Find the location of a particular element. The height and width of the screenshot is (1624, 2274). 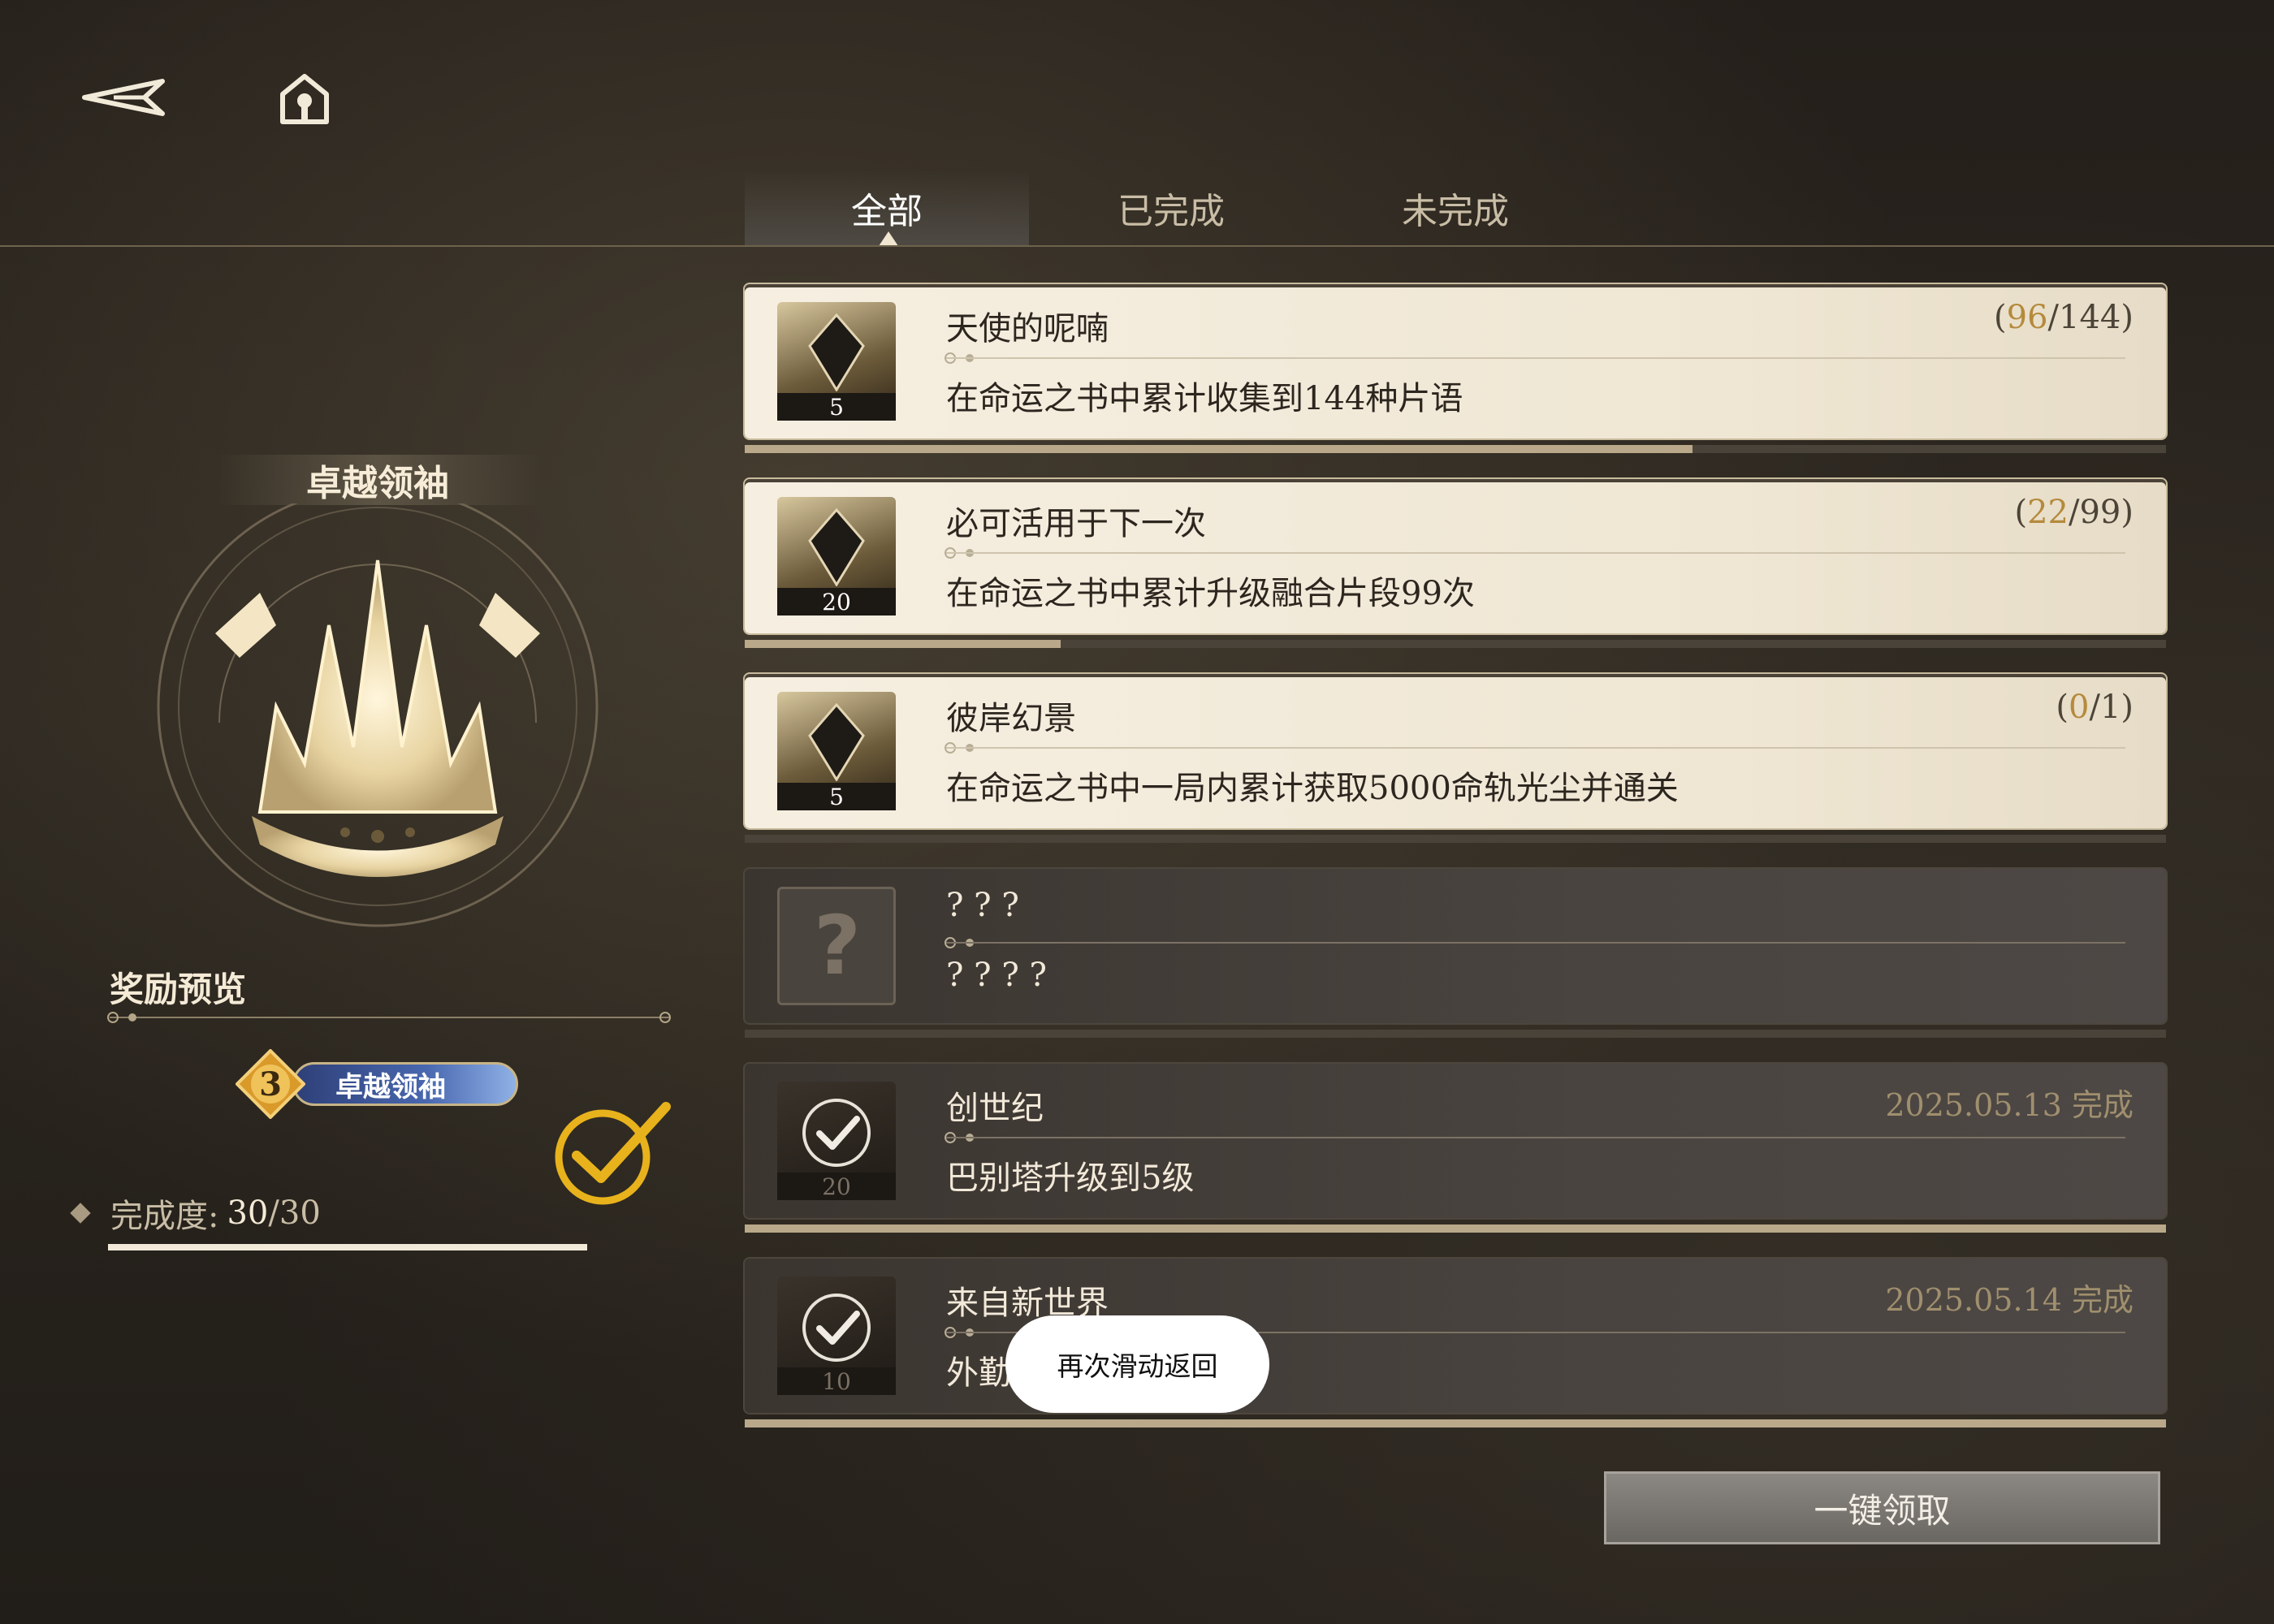

back-arrow-icon is located at coordinates (126, 98).